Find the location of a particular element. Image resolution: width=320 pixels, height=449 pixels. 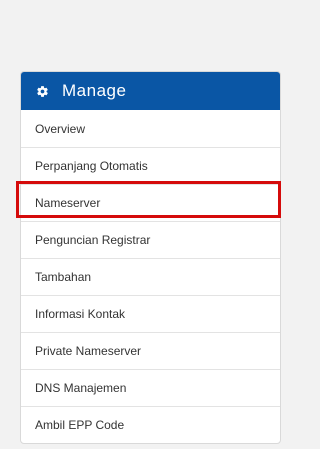

menu-item-overview: Overview is located at coordinates (150, 128).